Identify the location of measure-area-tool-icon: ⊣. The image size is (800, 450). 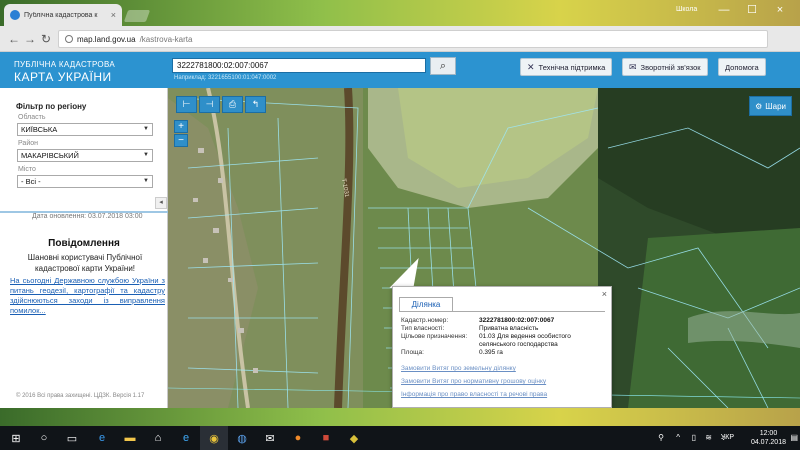
(209, 104).